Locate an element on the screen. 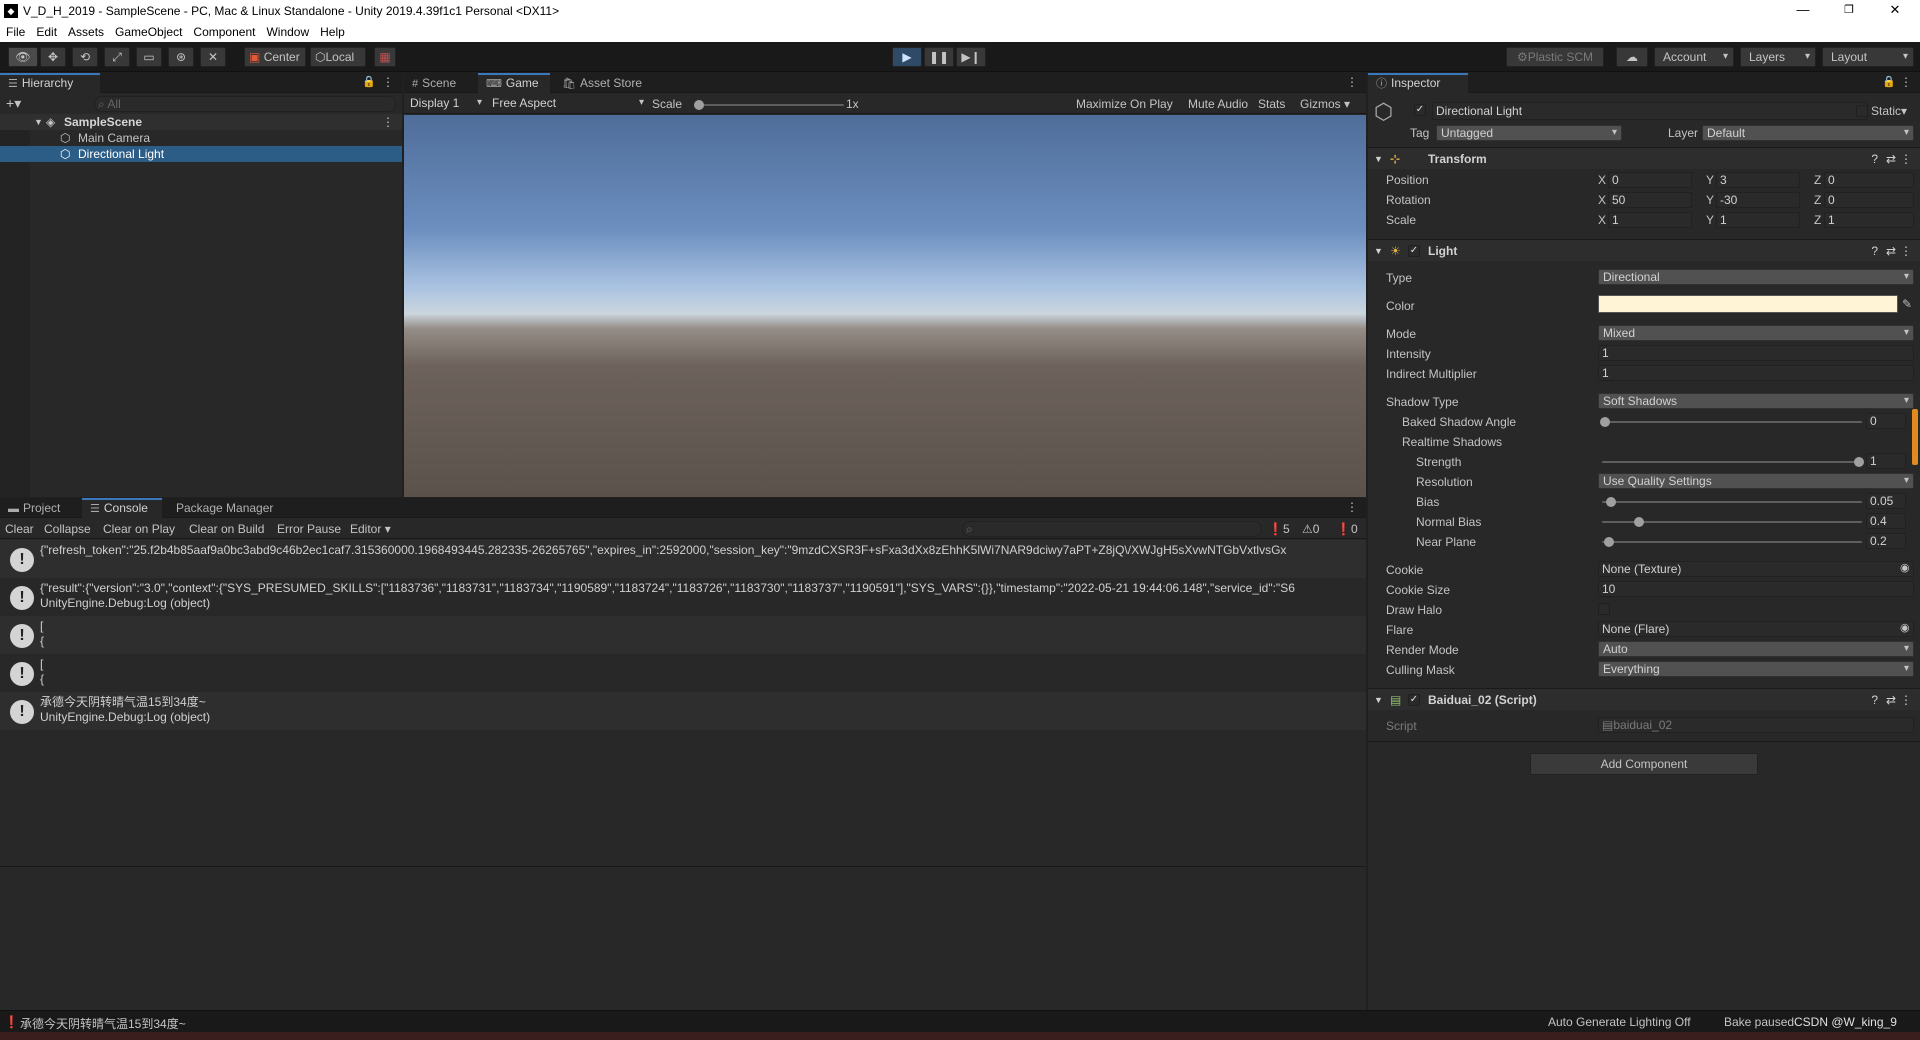 This screenshot has height=1040, width=1920. clear-on-build-toggle: Clear on Build is located at coordinates (226, 529).